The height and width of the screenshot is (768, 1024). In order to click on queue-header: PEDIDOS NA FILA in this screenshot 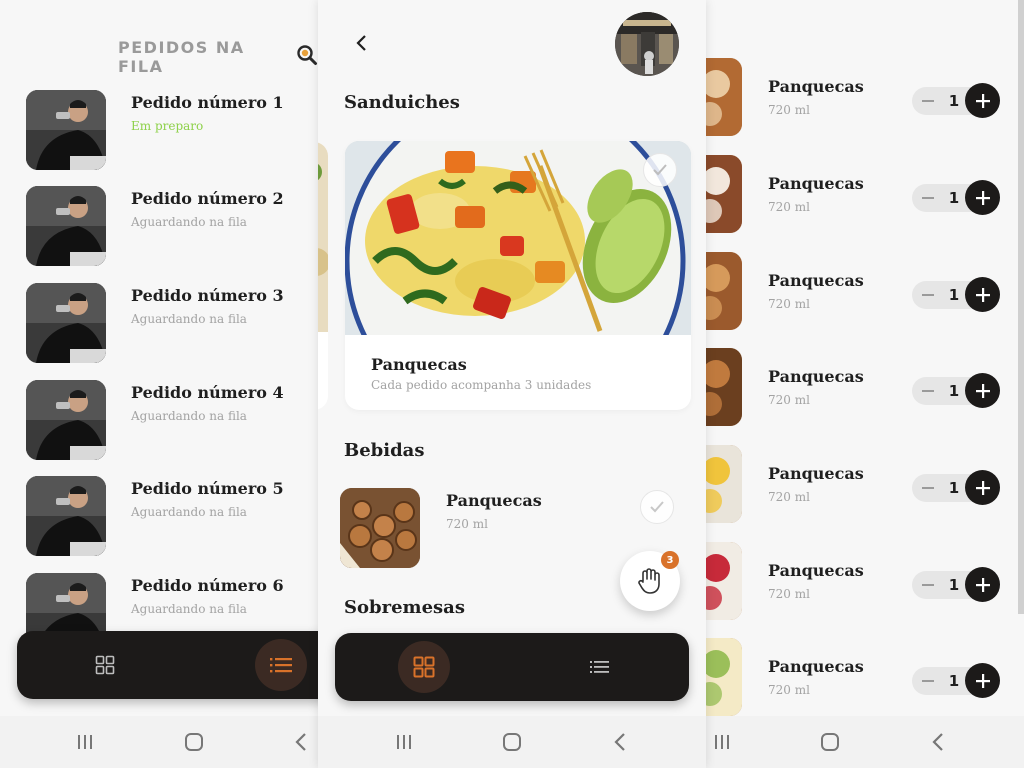, I will do `click(218, 57)`.